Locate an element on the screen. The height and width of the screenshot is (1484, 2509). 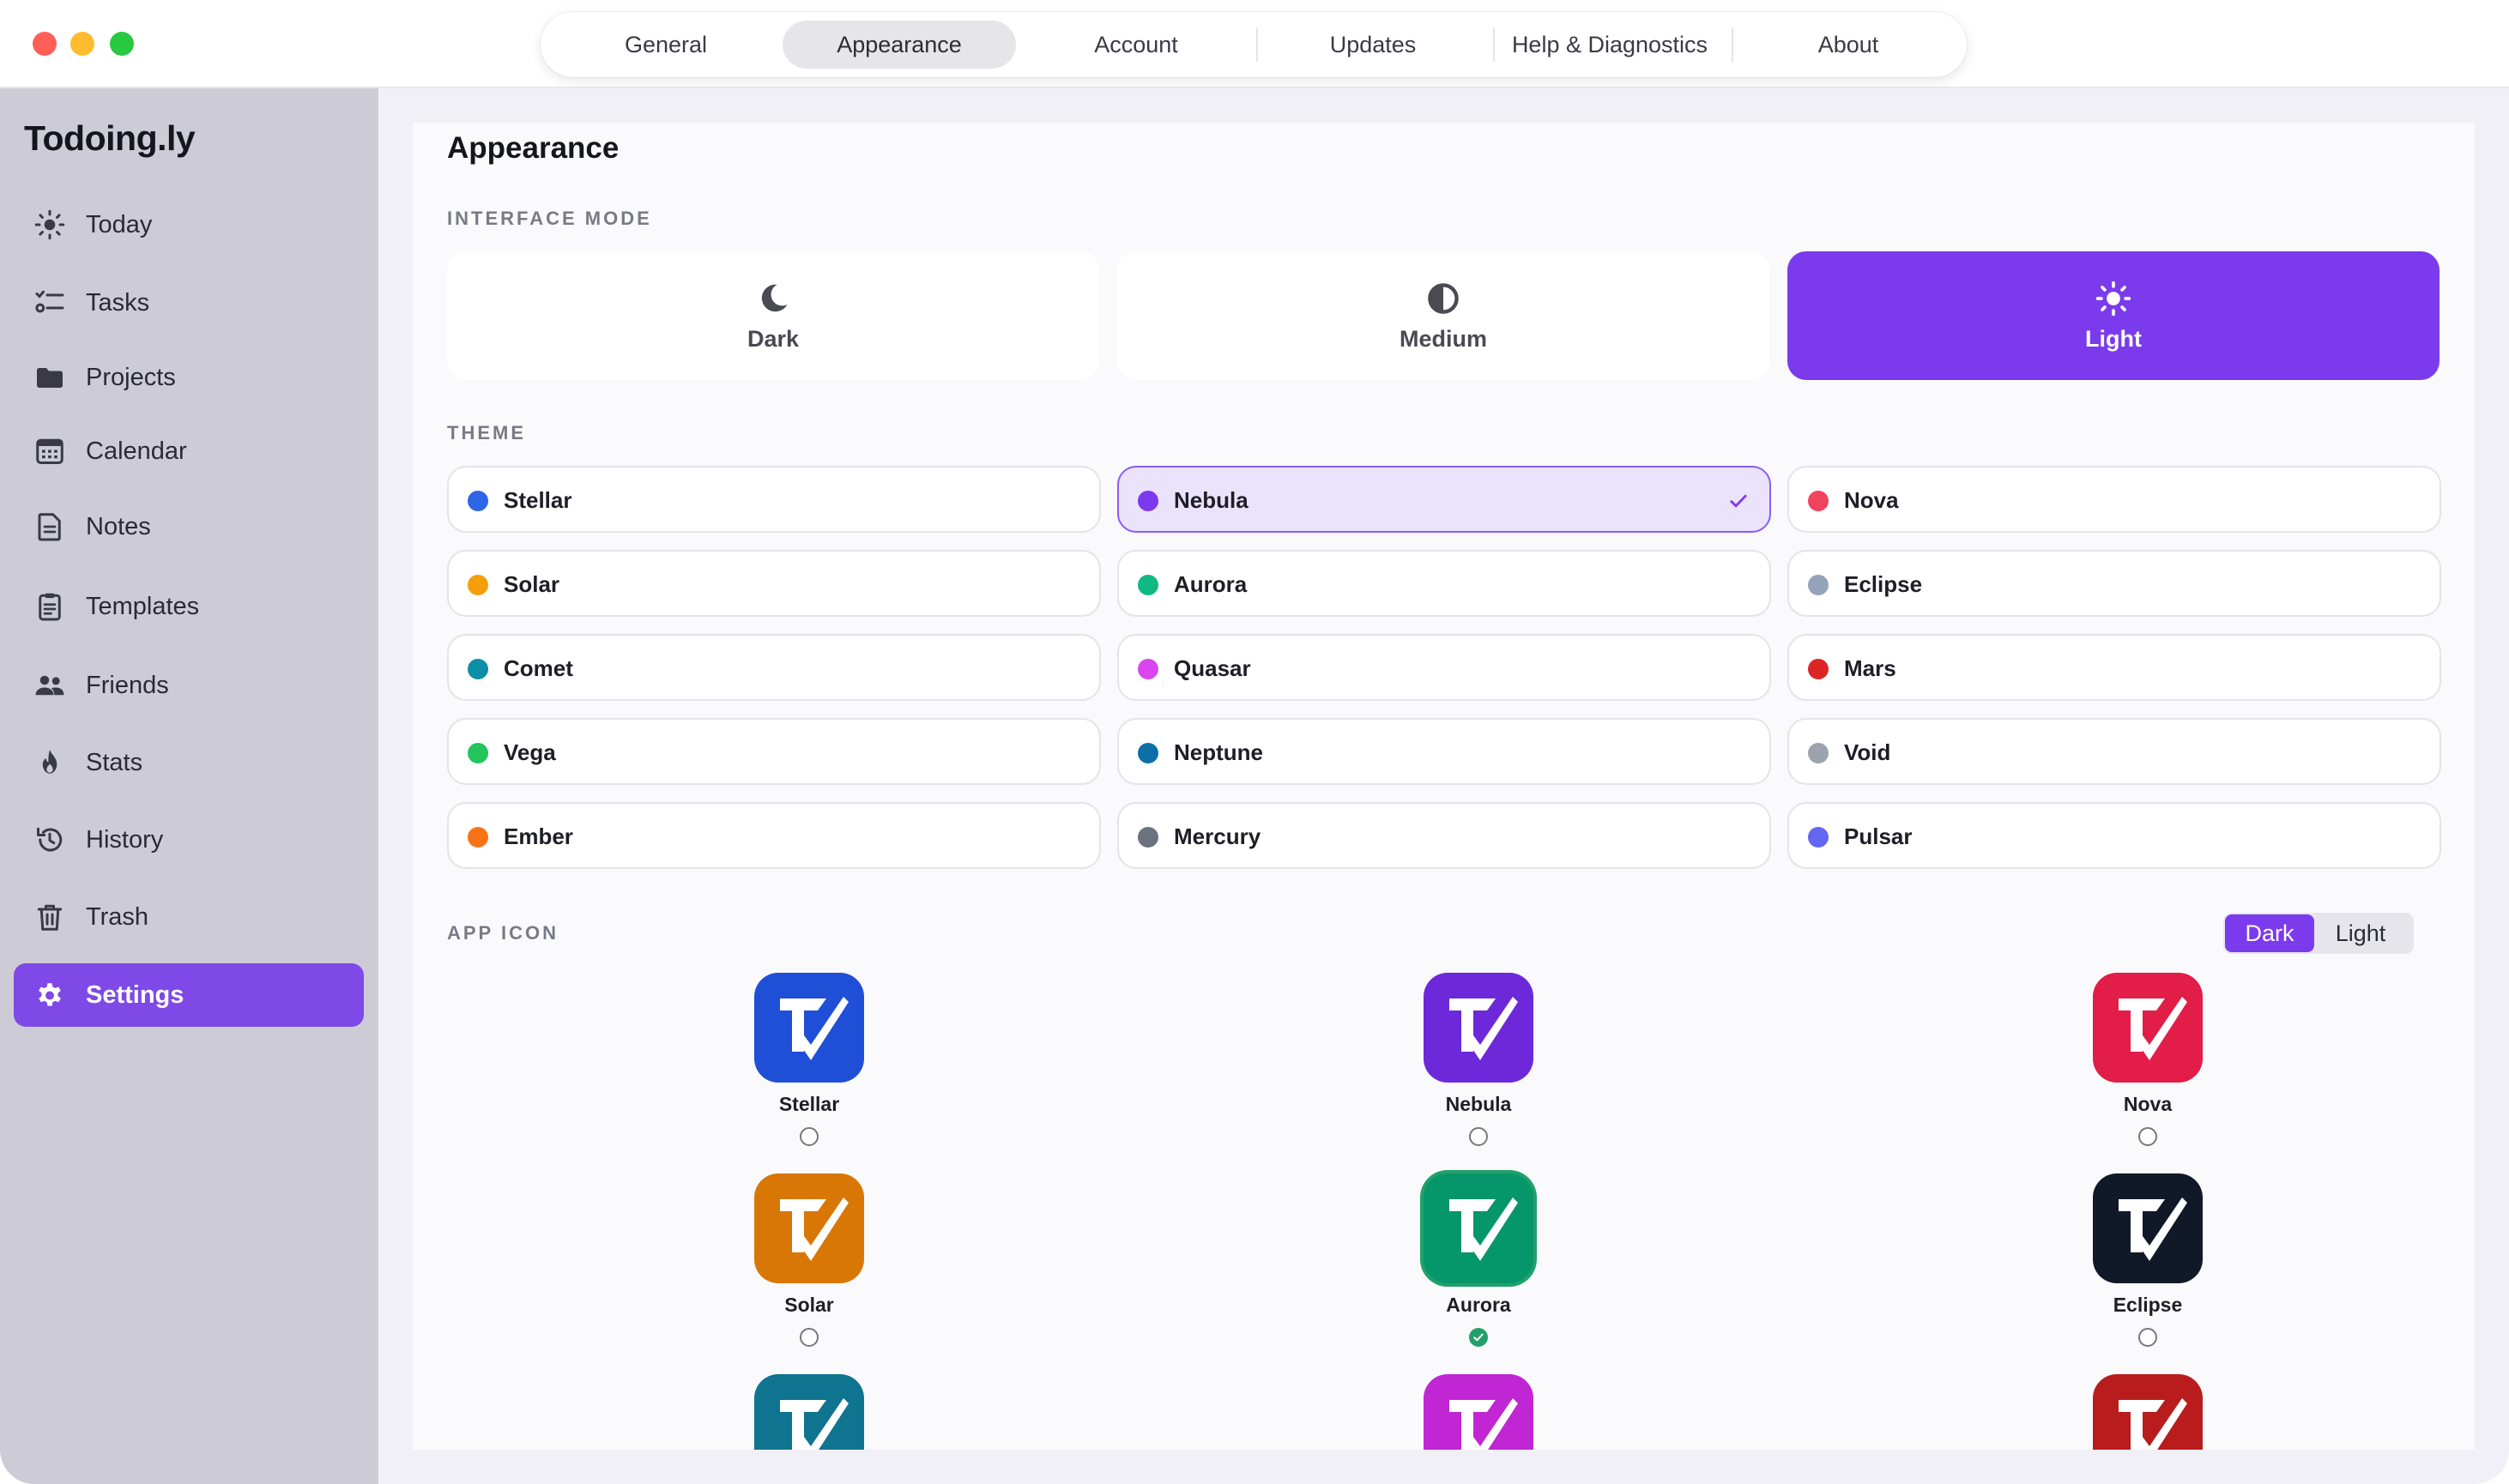
mode-medium-option: Medium is located at coordinates (1443, 315).